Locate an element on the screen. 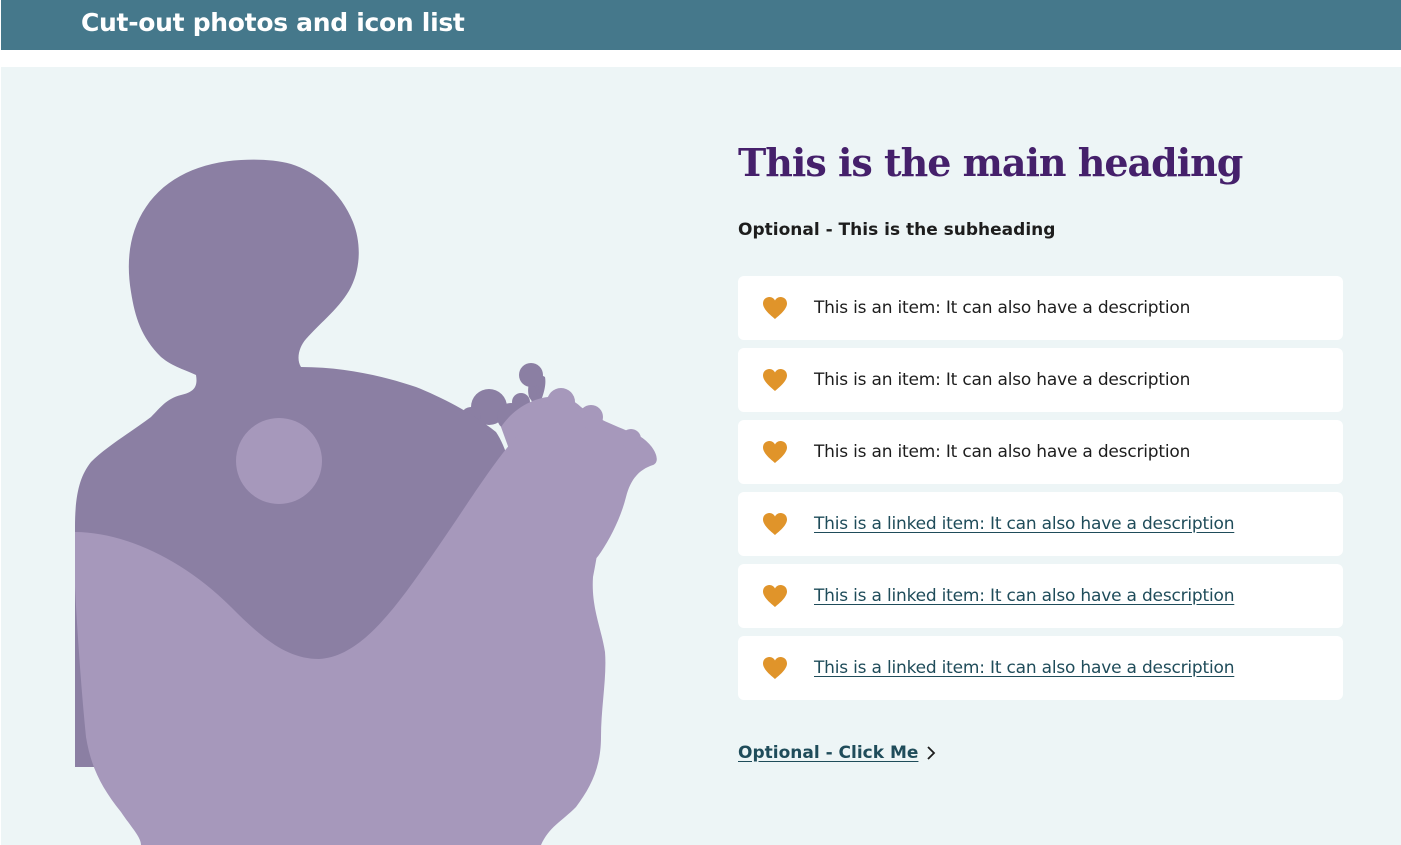 The image size is (1401, 845). sub-heading: Optional - This is the subheading is located at coordinates (897, 230).